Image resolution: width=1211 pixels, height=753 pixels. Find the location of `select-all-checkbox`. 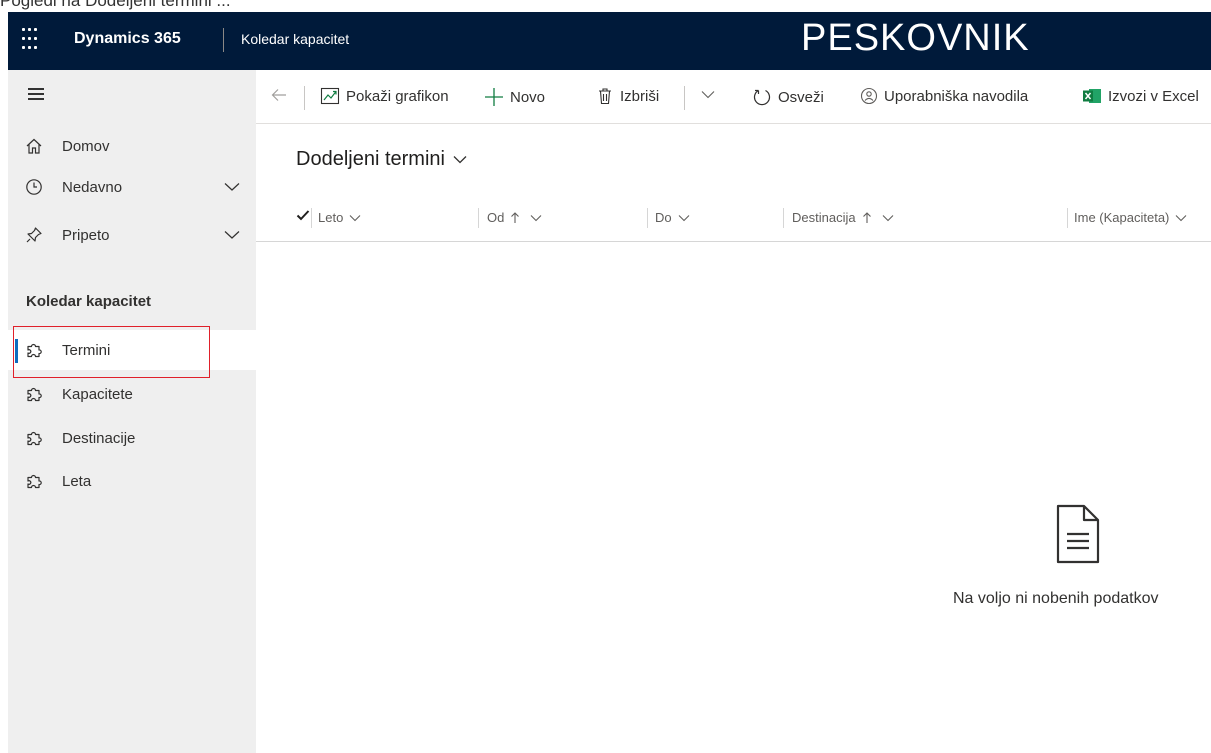

select-all-checkbox is located at coordinates (300, 215).